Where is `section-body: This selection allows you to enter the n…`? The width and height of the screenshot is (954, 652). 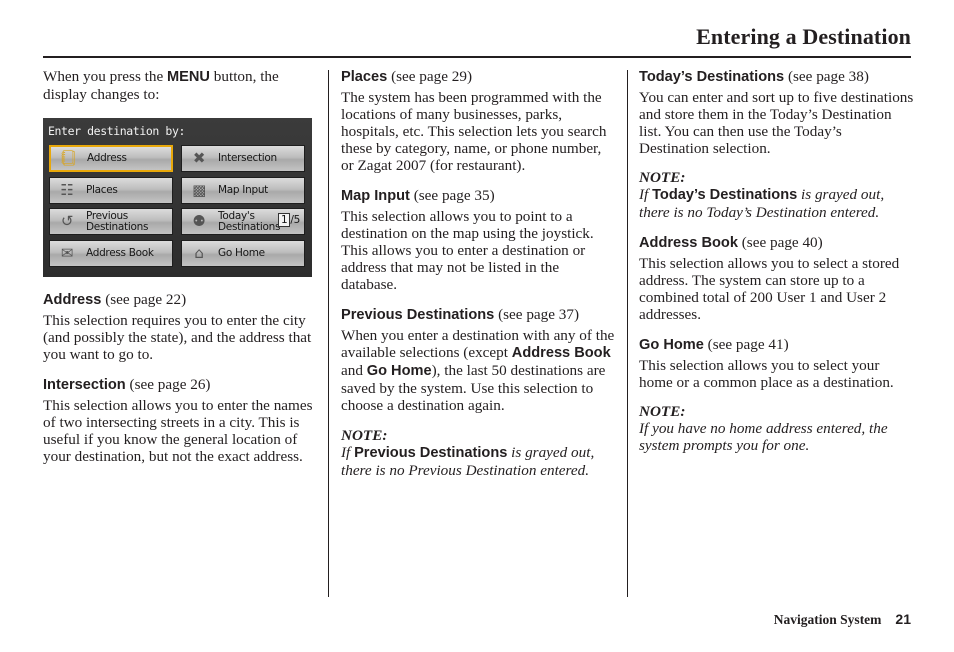 section-body: This selection allows you to enter the n… is located at coordinates (178, 431).